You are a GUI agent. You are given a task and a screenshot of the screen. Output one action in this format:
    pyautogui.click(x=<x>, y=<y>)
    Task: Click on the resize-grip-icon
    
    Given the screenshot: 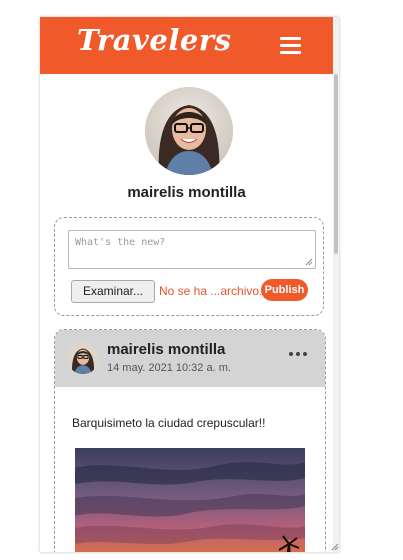 What is the action you would take?
    pyautogui.click(x=309, y=262)
    